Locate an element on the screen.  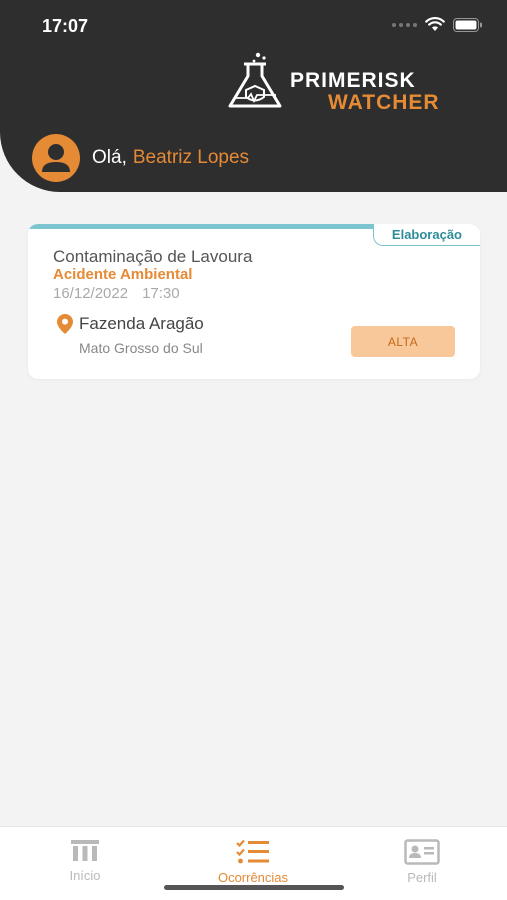
greeting-hello: Olá, is located at coordinates (109, 157).